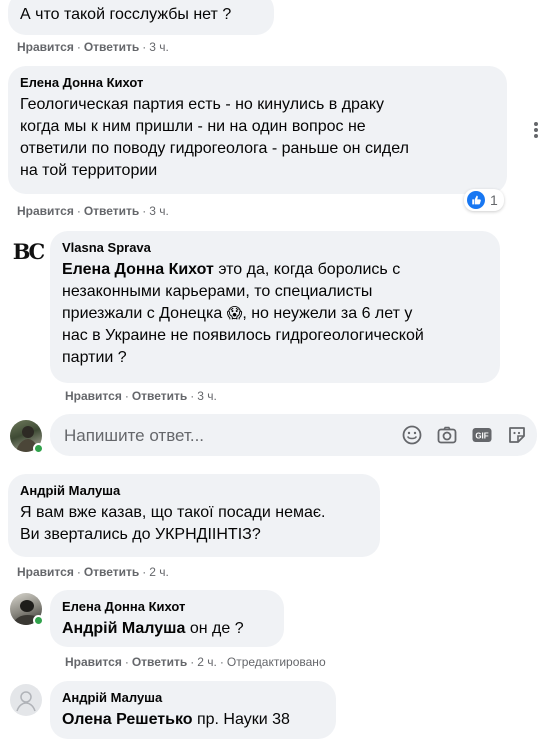  I want to click on comment-author: Vlasna Sprava, so click(275, 247).